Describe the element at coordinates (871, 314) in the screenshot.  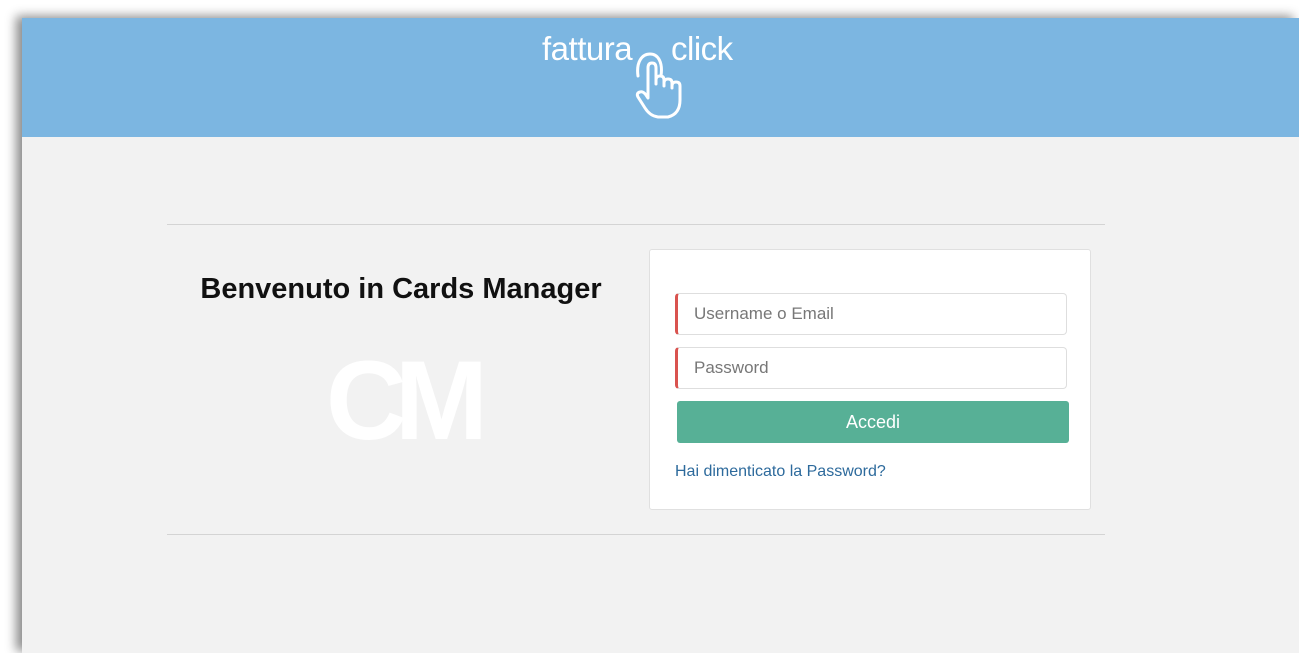
I see `username-input` at that location.